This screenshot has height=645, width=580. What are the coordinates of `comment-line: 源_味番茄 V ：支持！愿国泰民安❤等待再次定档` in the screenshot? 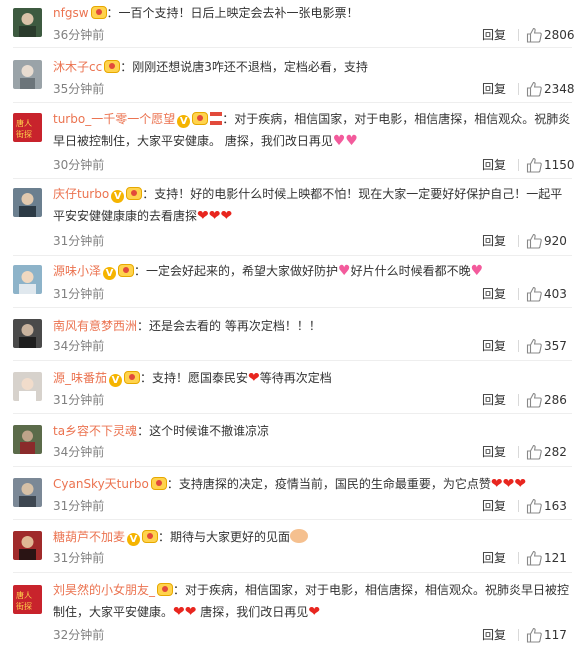 It's located at (192, 378).